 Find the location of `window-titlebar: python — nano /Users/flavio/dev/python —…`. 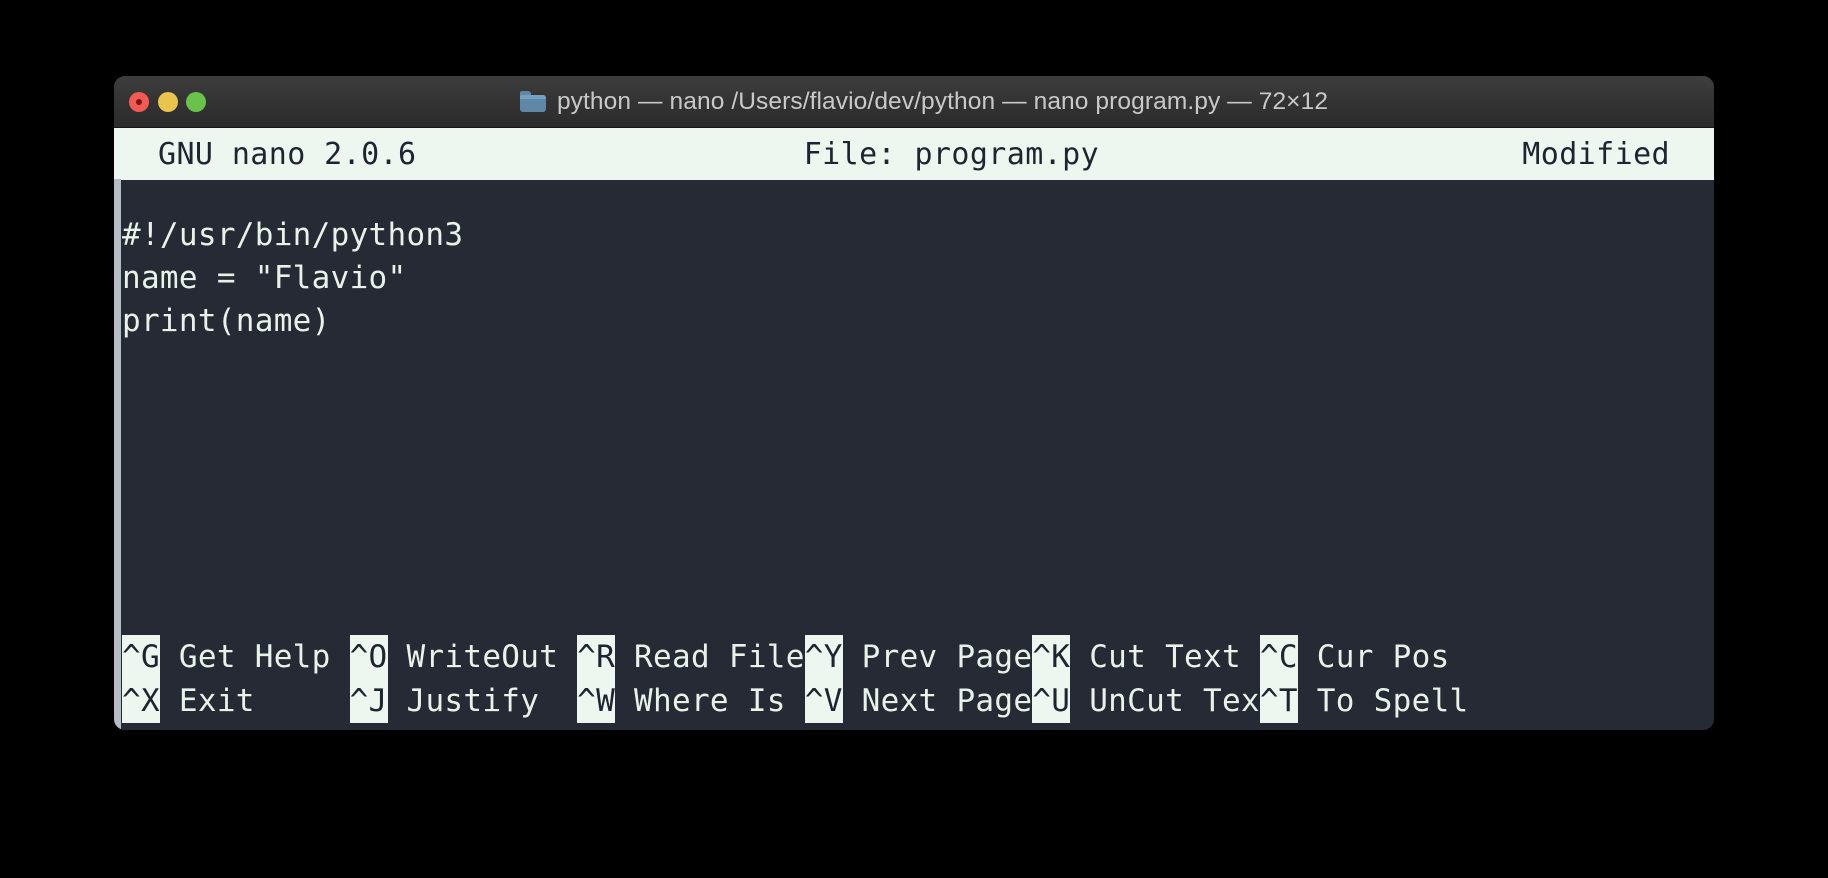

window-titlebar: python — nano /Users/flavio/dev/python —… is located at coordinates (914, 102).